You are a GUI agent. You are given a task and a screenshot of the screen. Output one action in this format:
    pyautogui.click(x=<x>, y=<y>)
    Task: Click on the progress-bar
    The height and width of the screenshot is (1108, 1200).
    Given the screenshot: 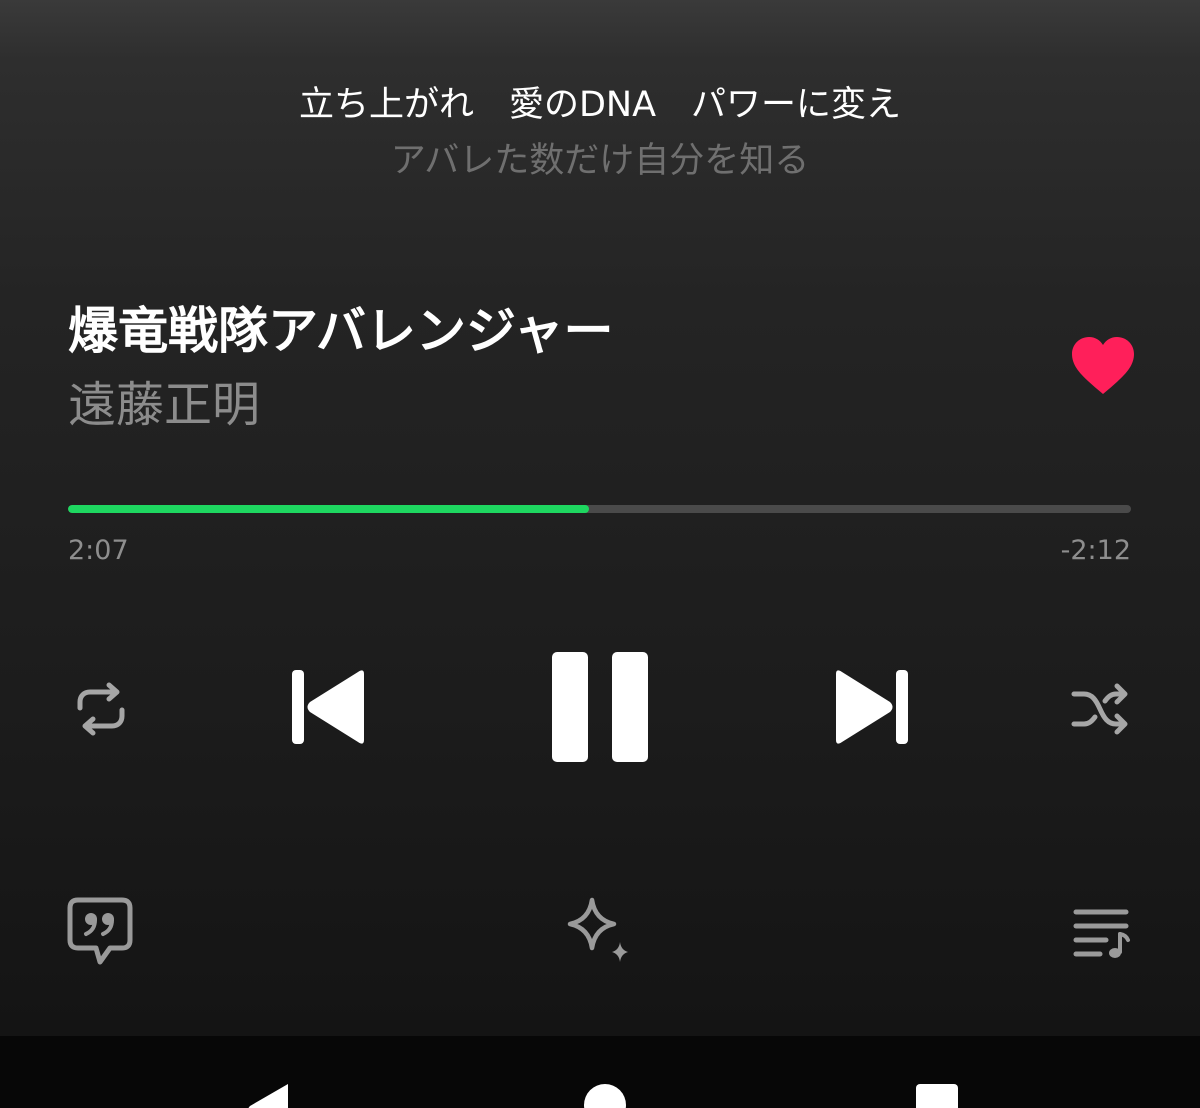 What is the action you would take?
    pyautogui.click(x=599, y=509)
    